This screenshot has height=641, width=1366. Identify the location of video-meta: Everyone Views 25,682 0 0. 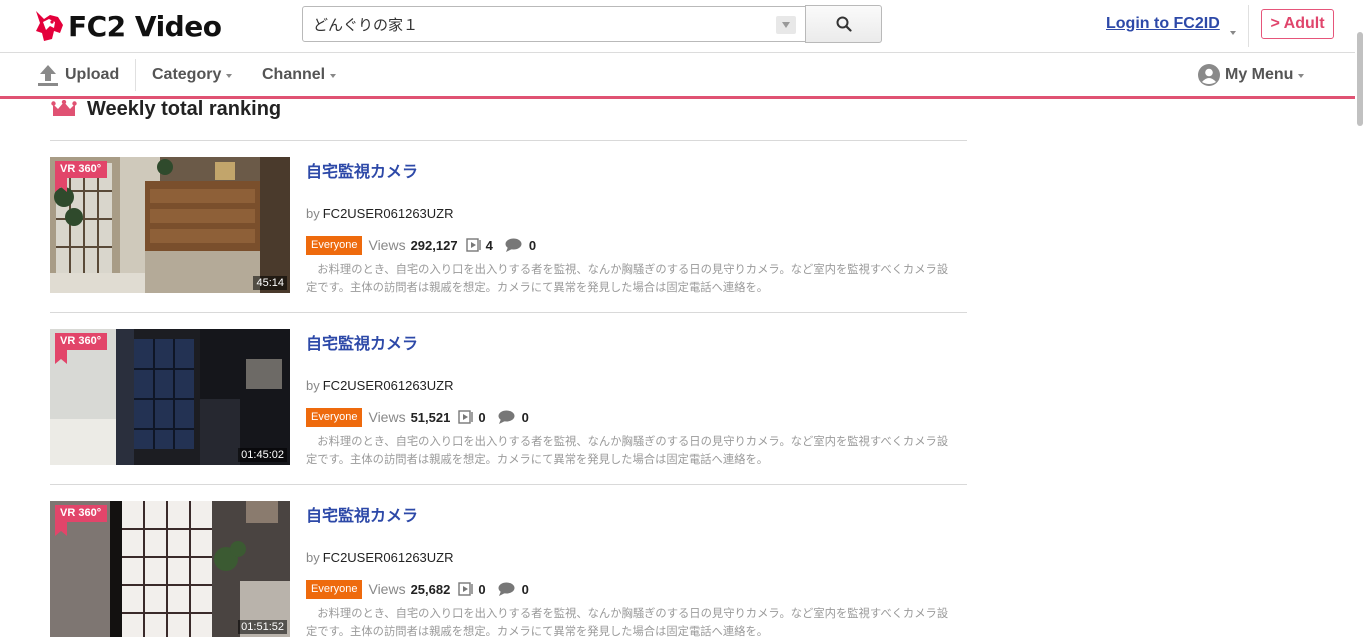
(417, 589).